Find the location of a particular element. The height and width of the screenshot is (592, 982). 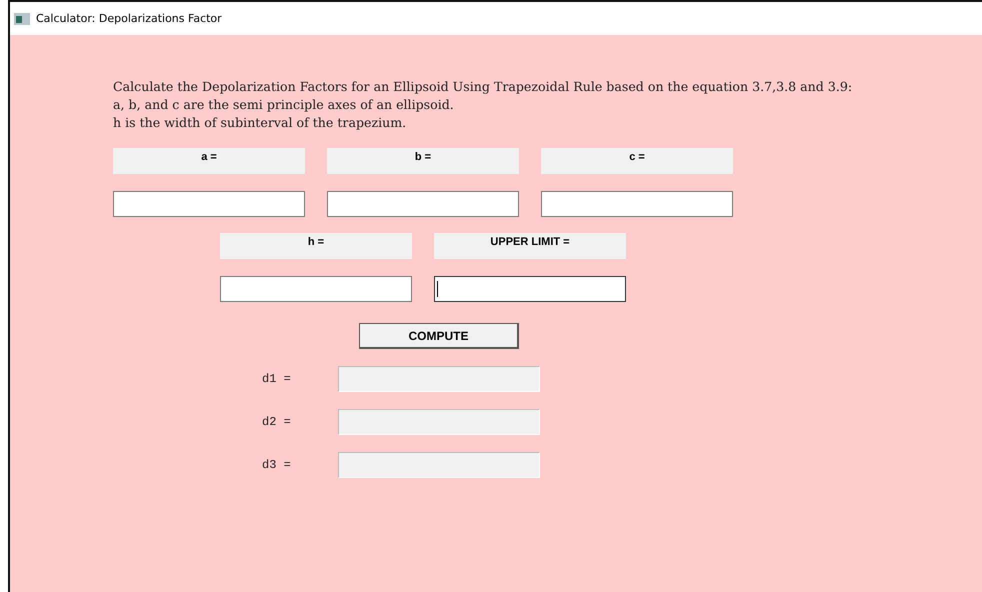

window-title: Calculator: Depolarizations Factor is located at coordinates (129, 18).